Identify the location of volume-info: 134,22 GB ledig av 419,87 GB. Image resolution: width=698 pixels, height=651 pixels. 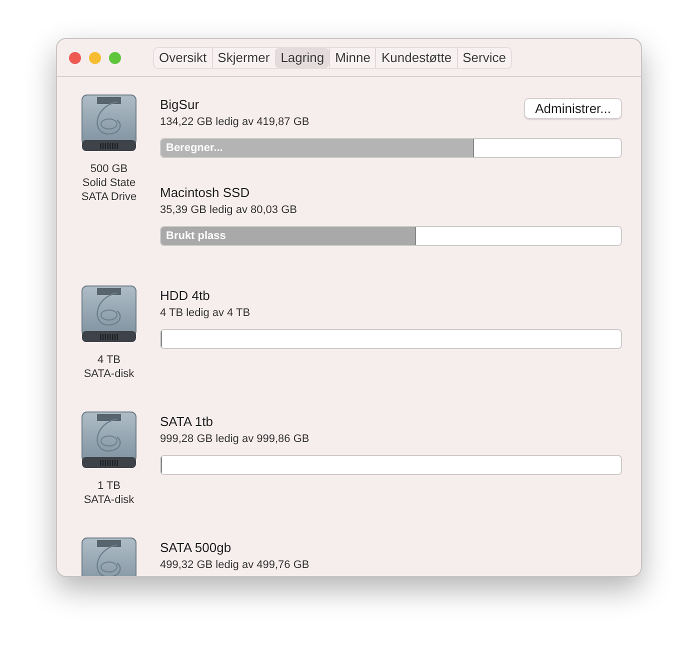
(235, 122).